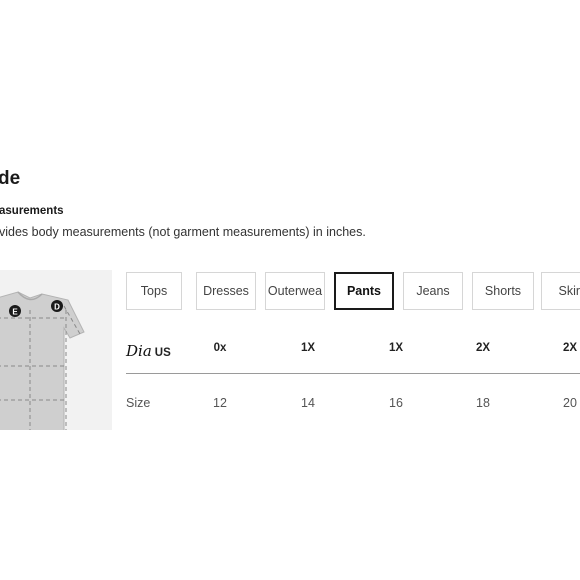  I want to click on shirt-diagram-icon: E D, so click(42, 360).